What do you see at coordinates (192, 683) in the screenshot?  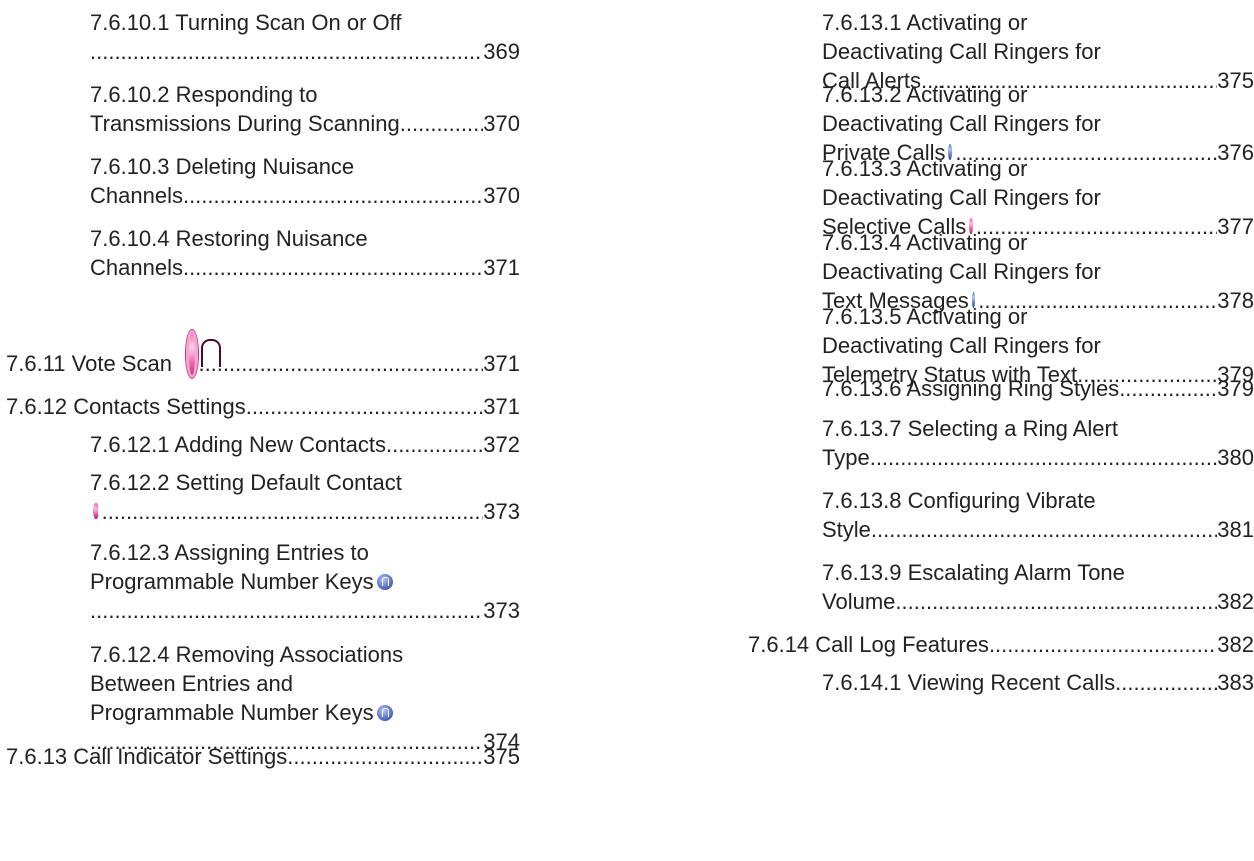 I see `toc-entry-title-text: Between Entries and` at bounding box center [192, 683].